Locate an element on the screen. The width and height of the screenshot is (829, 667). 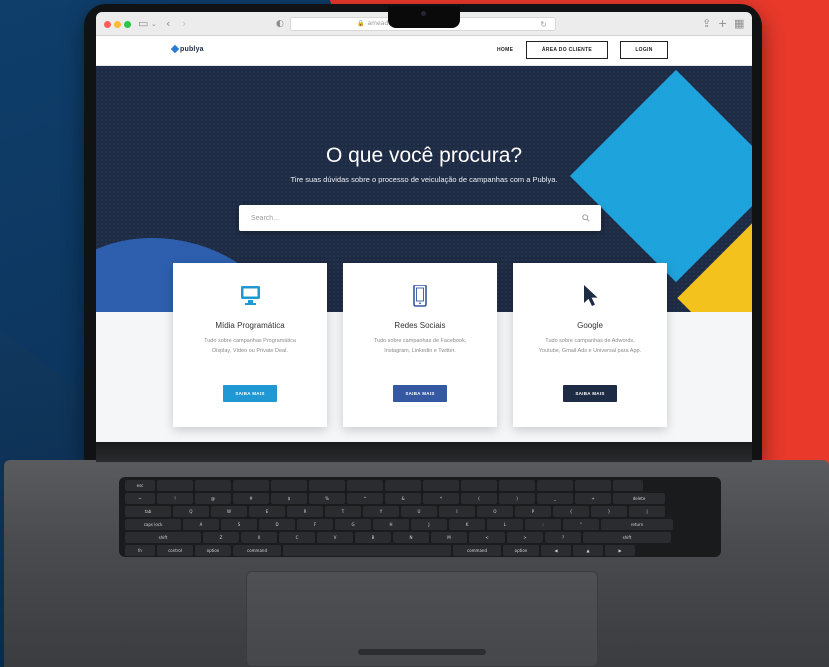
keyboard-key: : is located at coordinates (543, 524).